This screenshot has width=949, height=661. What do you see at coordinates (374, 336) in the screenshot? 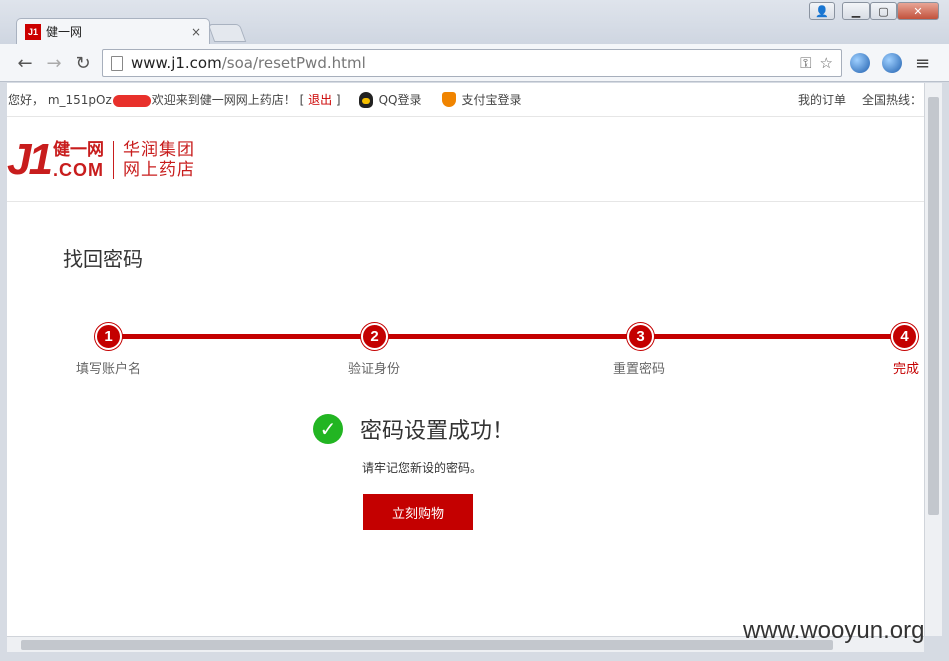
I see `step-2-circle: 2` at bounding box center [374, 336].